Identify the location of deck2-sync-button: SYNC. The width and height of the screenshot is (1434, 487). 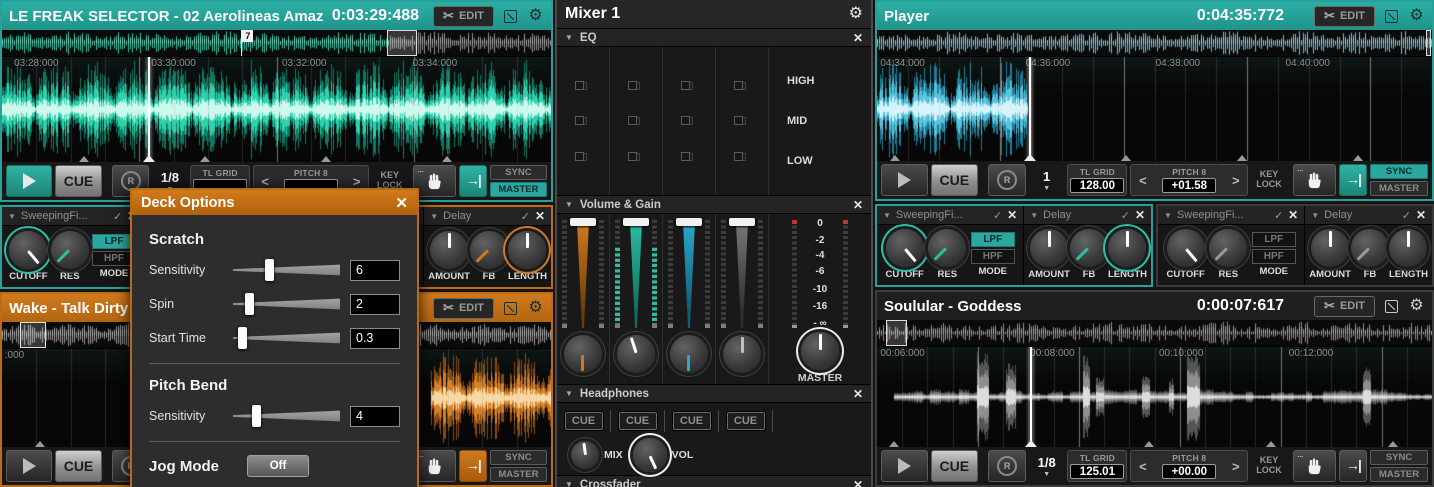
(518, 457).